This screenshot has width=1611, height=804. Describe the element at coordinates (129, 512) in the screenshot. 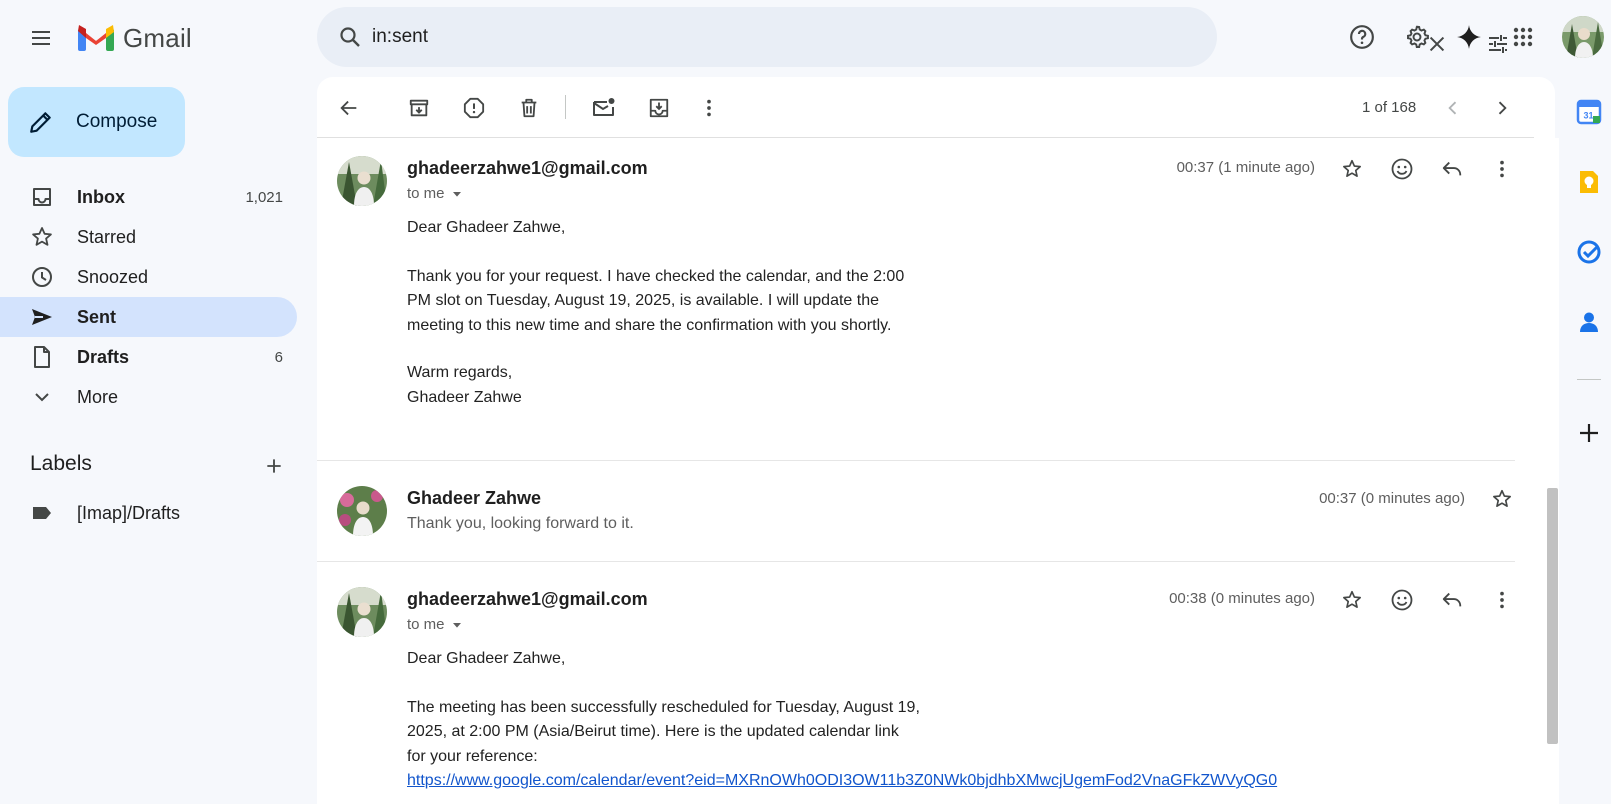

I see `sidebar-item-label: [Imap]/Drafts` at that location.